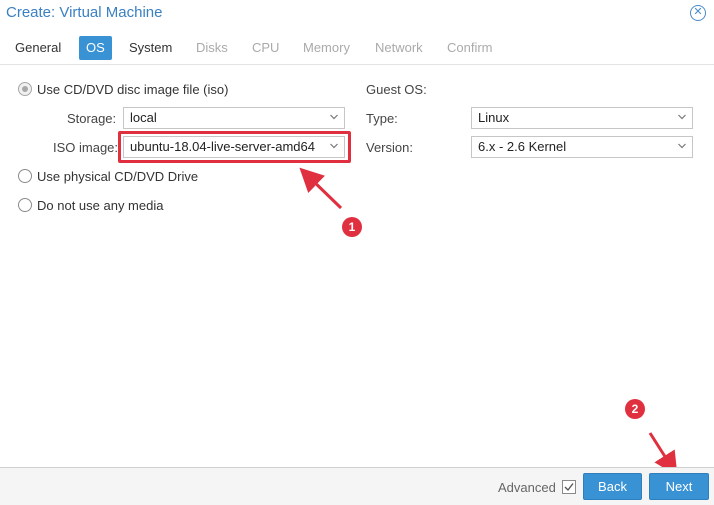  Describe the element at coordinates (527, 487) in the screenshot. I see `advanced-label: Advanced` at that location.